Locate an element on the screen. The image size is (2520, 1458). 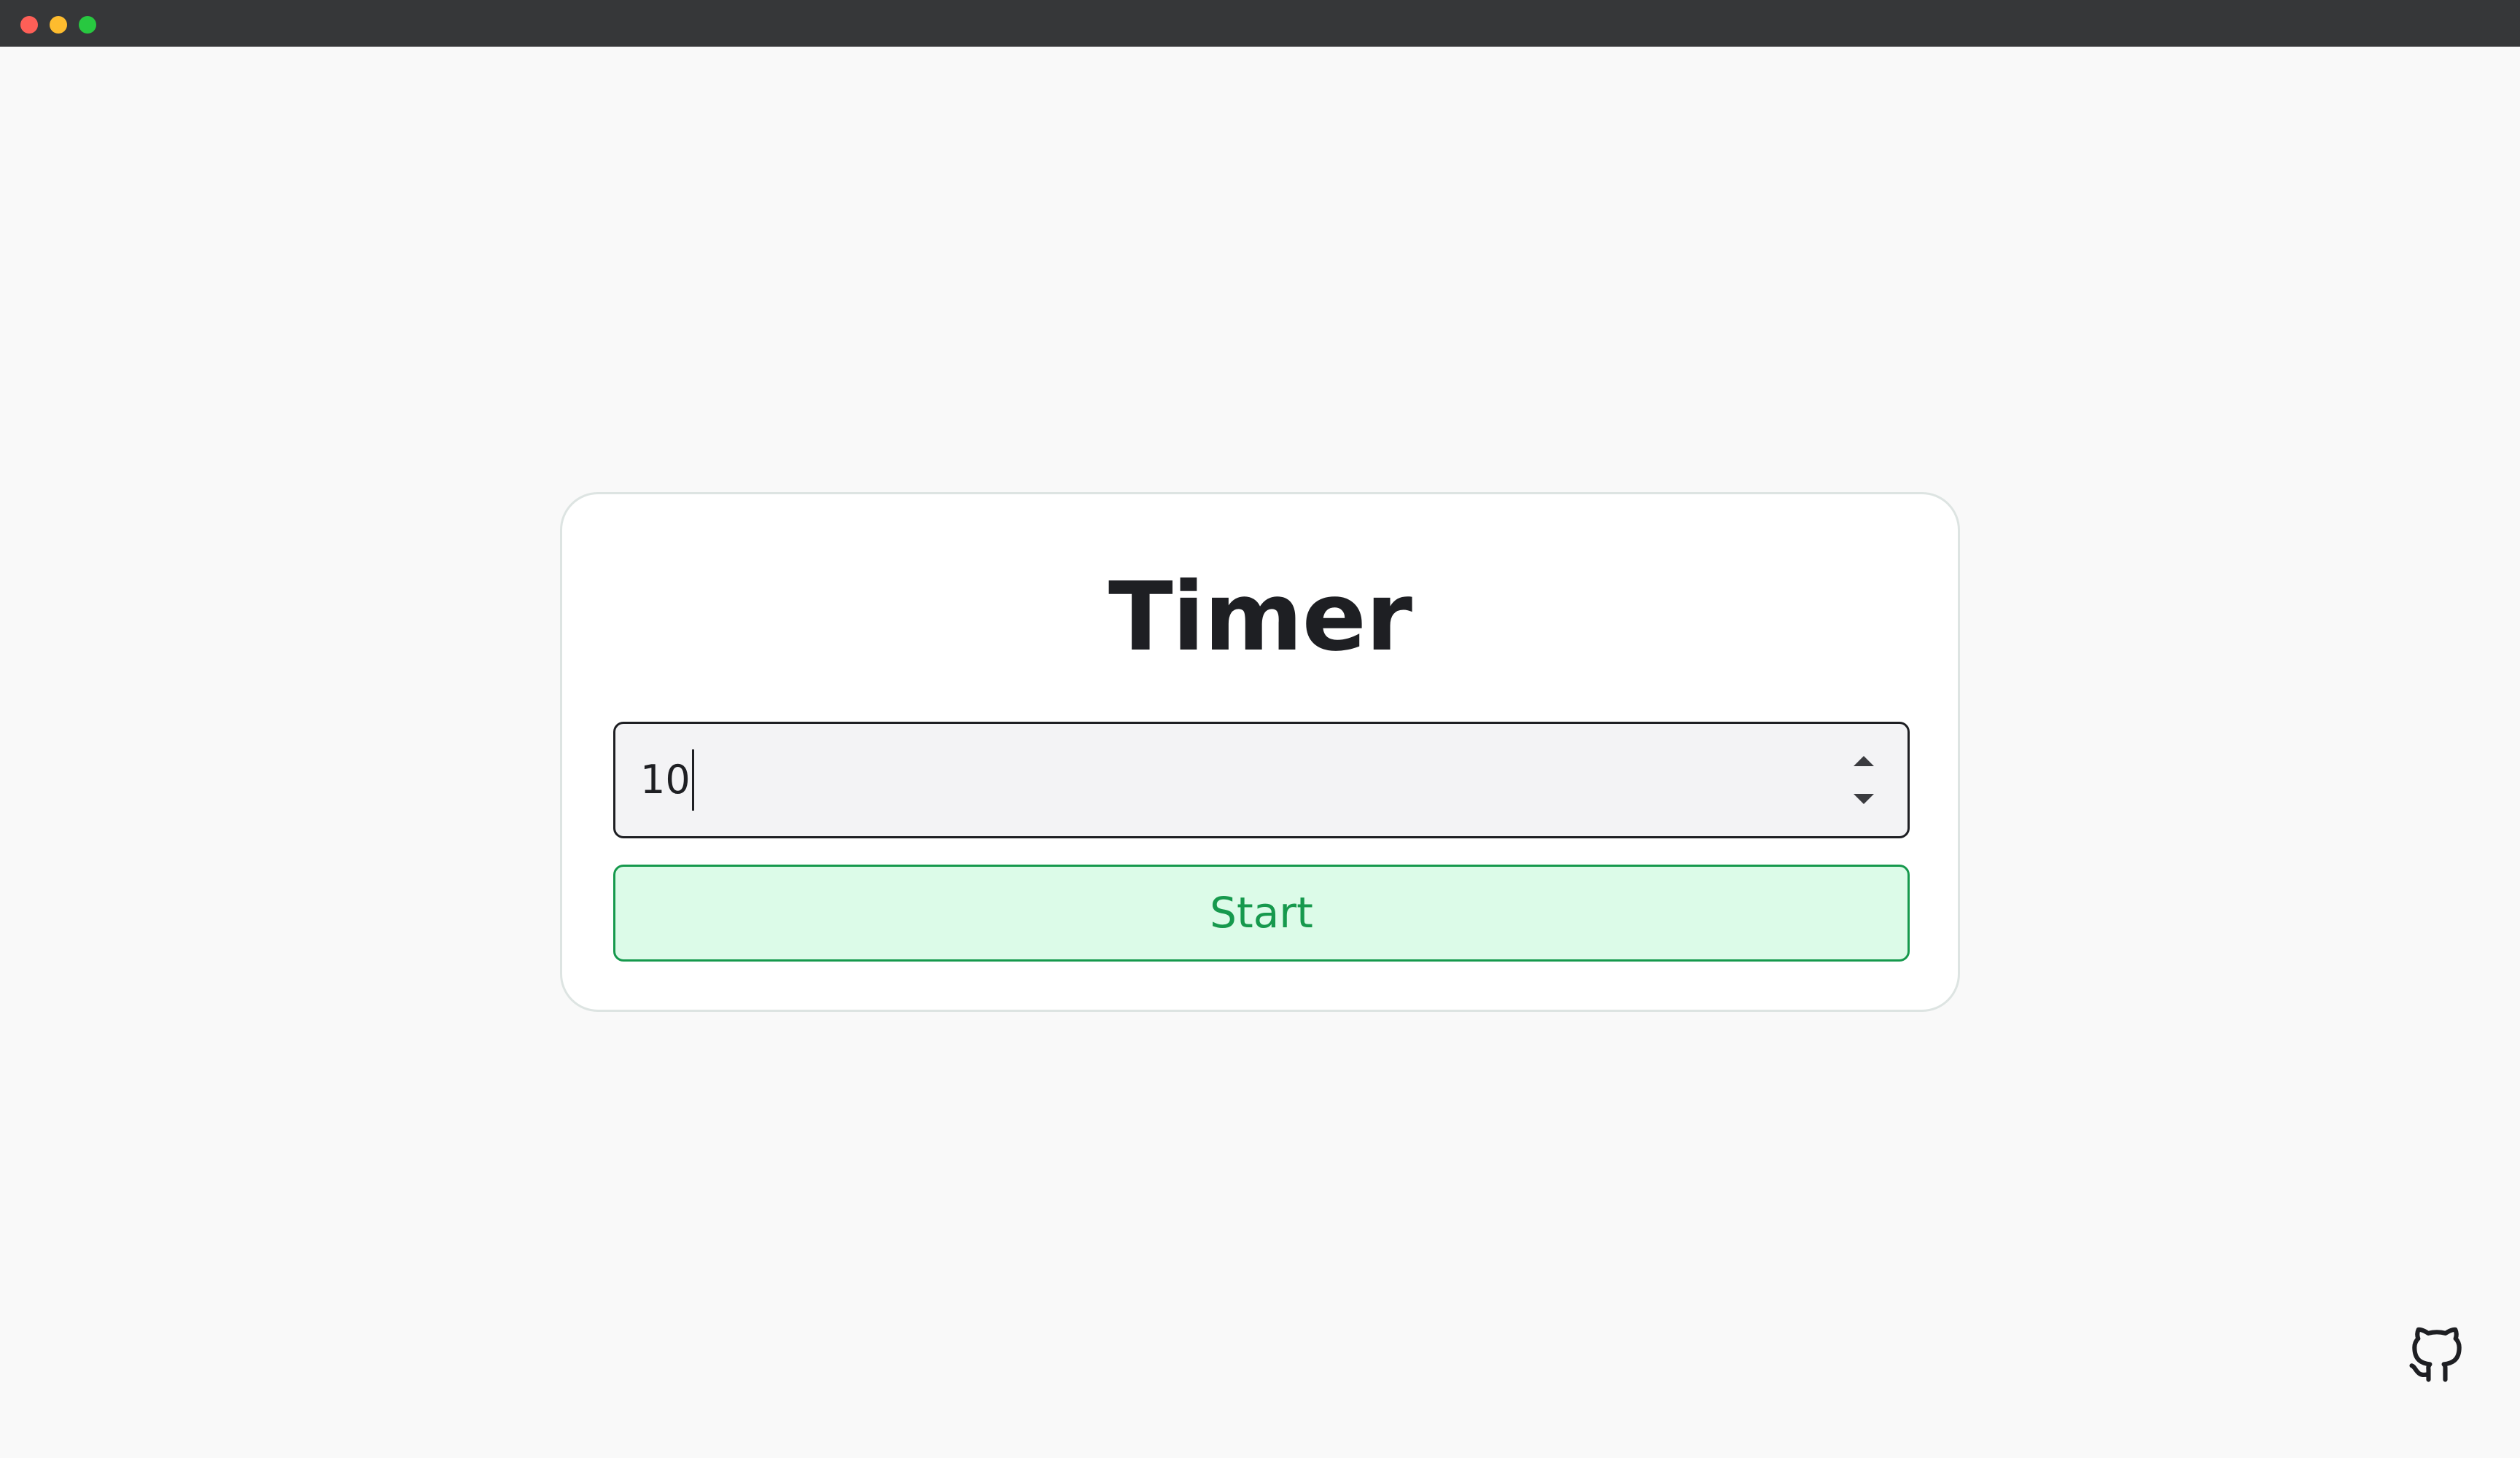
number-stepper is located at coordinates (1864, 780).